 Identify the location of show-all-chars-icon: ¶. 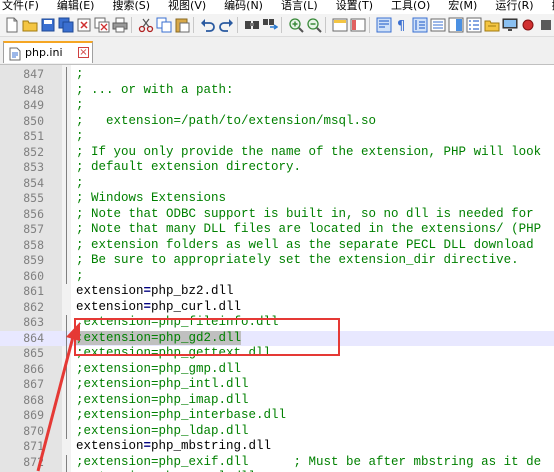
(402, 25).